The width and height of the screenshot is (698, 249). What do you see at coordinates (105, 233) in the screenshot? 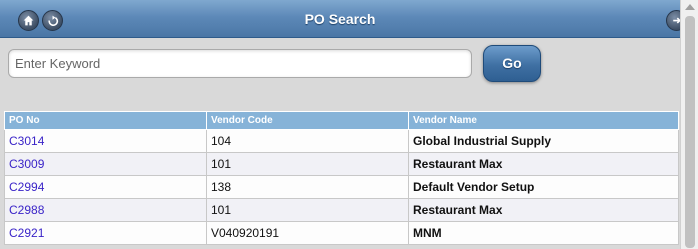
I see `po-number-cell: C2921` at bounding box center [105, 233].